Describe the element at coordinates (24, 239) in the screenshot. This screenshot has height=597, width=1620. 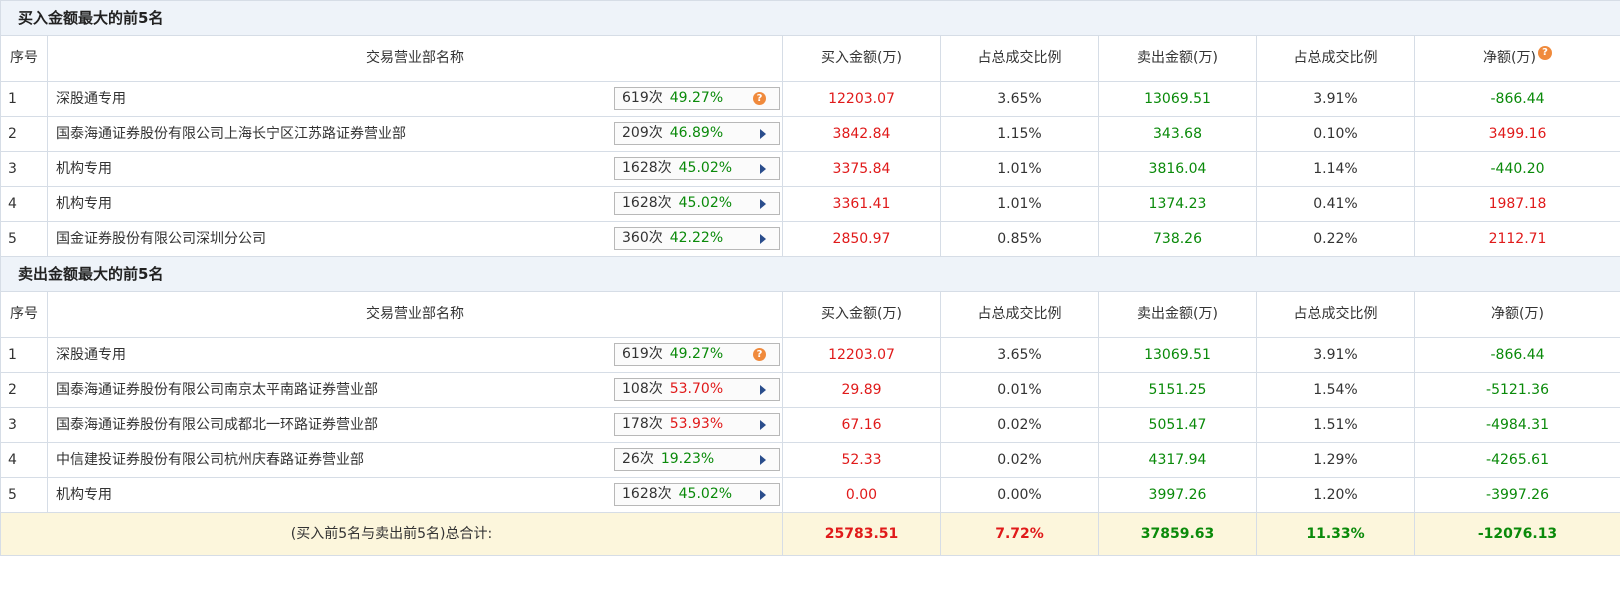
I see `row-number: 5` at that location.